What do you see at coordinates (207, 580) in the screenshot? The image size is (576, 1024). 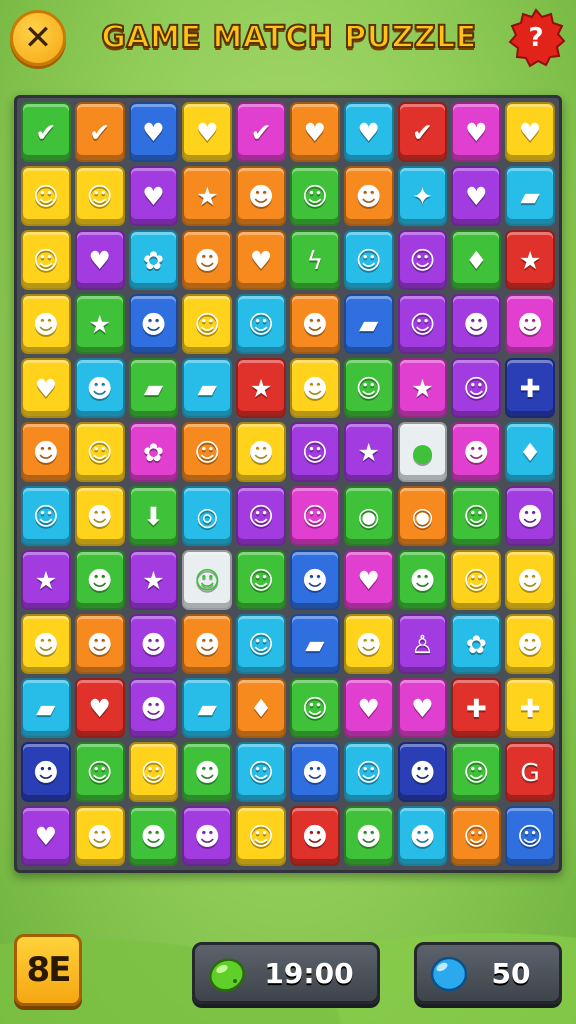 I see `tile-white: ☺` at bounding box center [207, 580].